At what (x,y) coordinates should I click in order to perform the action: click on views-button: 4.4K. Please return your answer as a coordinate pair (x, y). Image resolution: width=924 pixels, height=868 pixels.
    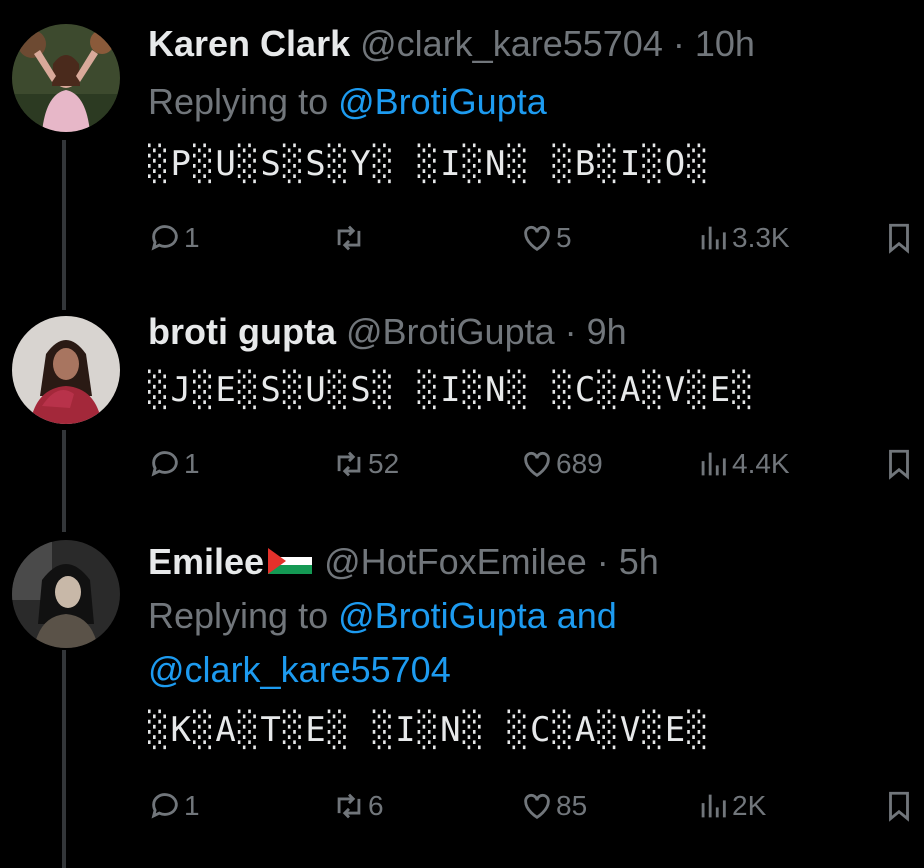
    Looking at the image, I should click on (743, 464).